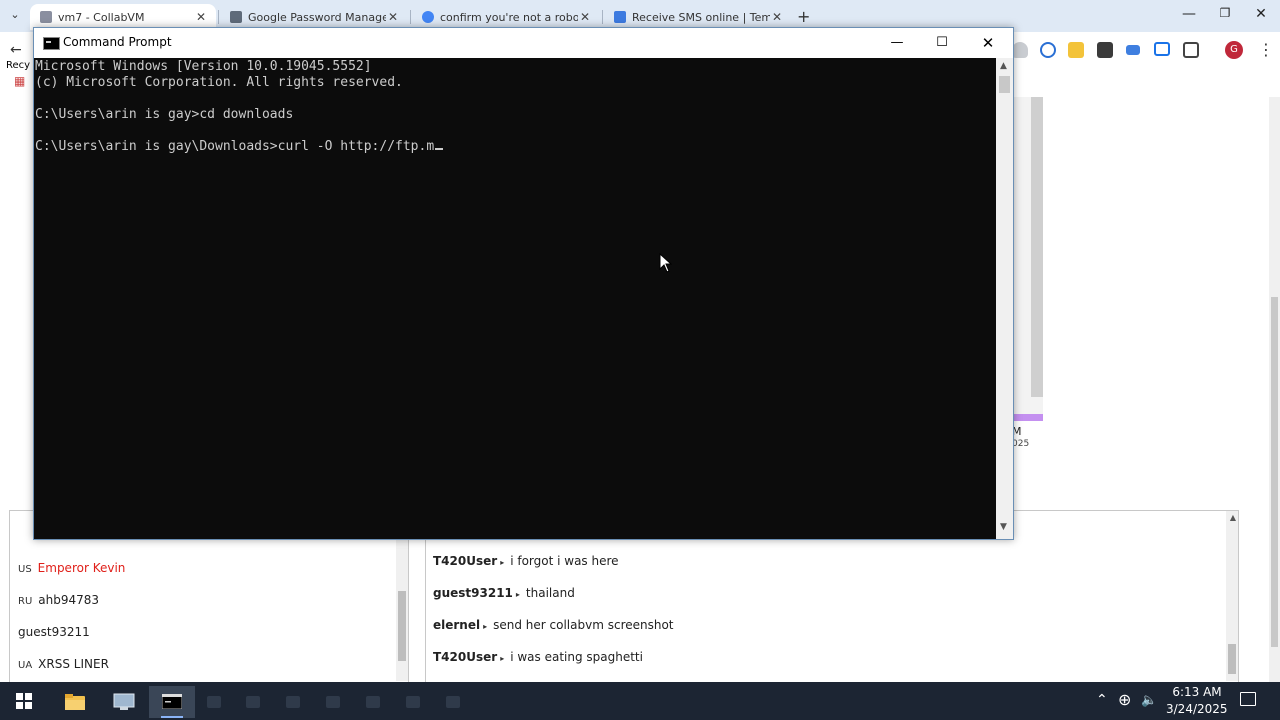 The width and height of the screenshot is (1280, 720). What do you see at coordinates (1003, 527) in the screenshot?
I see `scroll-down-icon: ▼` at bounding box center [1003, 527].